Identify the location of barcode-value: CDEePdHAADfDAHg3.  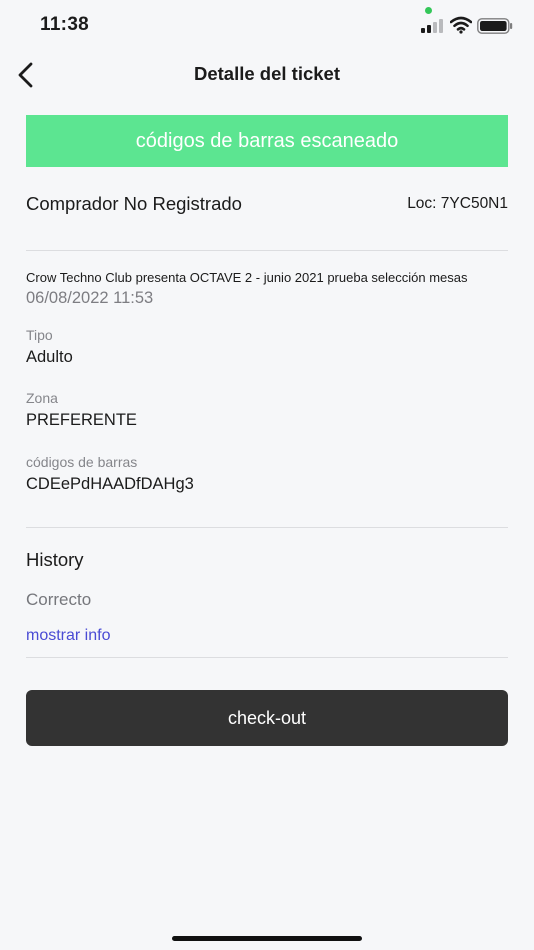
(110, 484).